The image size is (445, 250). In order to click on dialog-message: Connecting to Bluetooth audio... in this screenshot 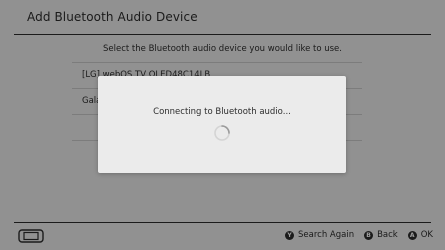, I will do `click(222, 112)`.